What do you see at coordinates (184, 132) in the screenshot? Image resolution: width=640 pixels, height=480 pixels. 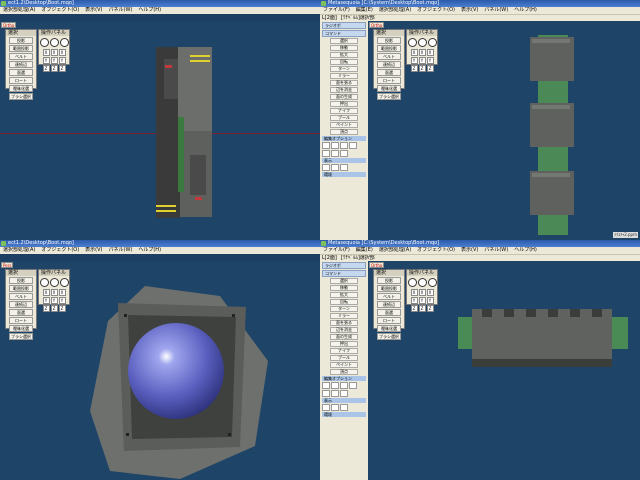 I see `model-side-view` at bounding box center [184, 132].